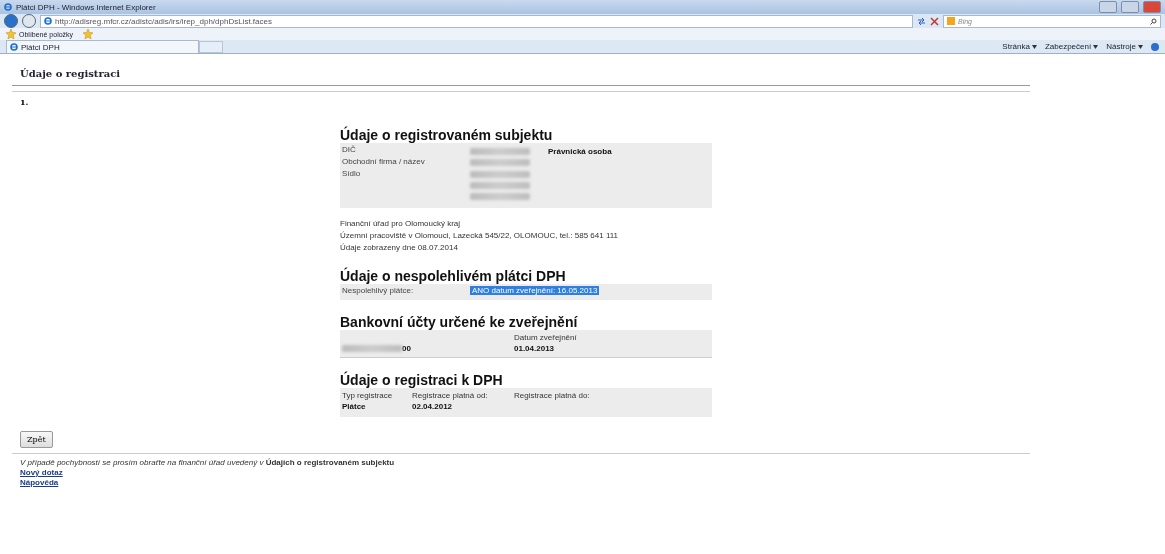  Describe the element at coordinates (921, 21) in the screenshot. I see `refresh-icon` at that location.